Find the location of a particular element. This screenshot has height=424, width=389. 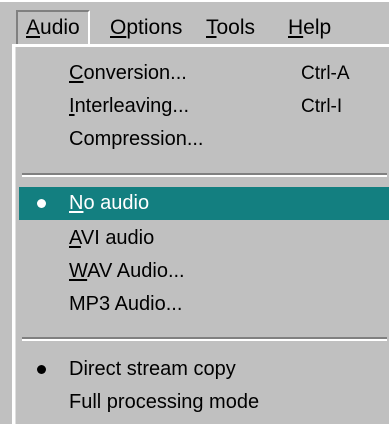

menu-item-avi-audio-post: VI audio is located at coordinates (117, 238).